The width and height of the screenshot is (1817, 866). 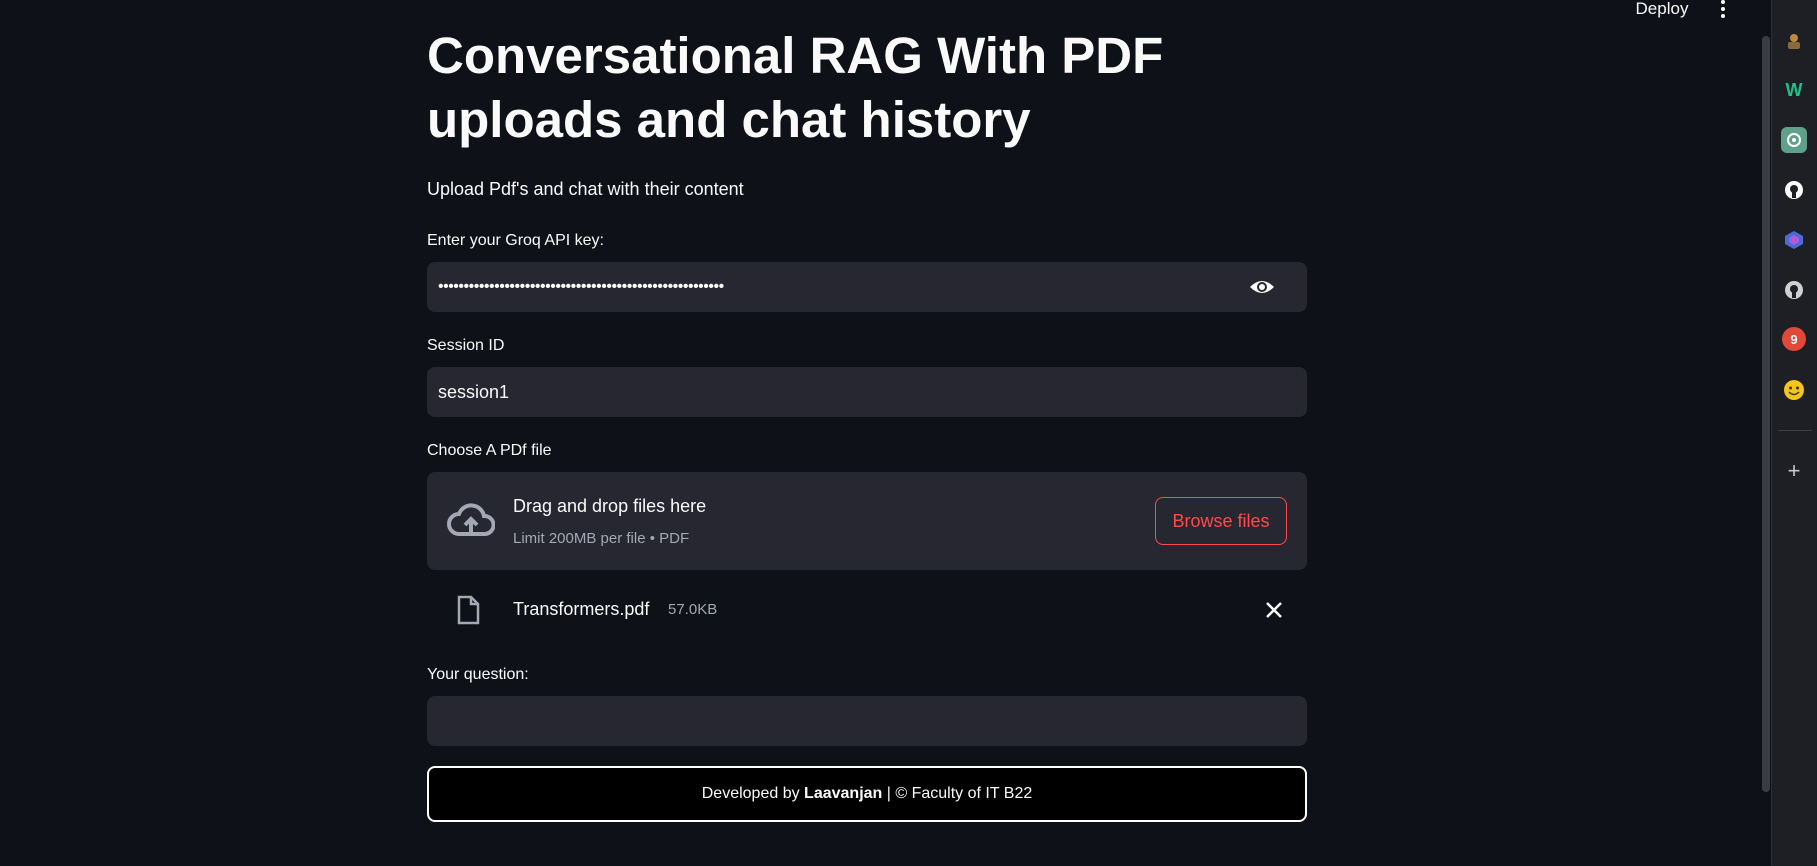 What do you see at coordinates (1794, 90) in the screenshot?
I see `w-logo-icon: W` at bounding box center [1794, 90].